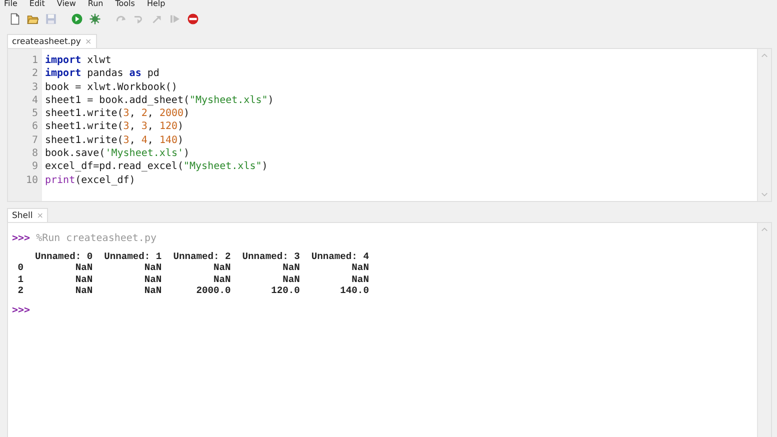  I want to click on code-line: sheet1.write(3, 2, 2000), so click(118, 113).